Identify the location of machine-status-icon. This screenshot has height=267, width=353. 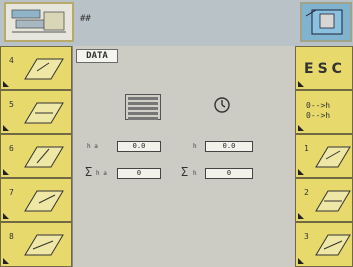
(324, 22).